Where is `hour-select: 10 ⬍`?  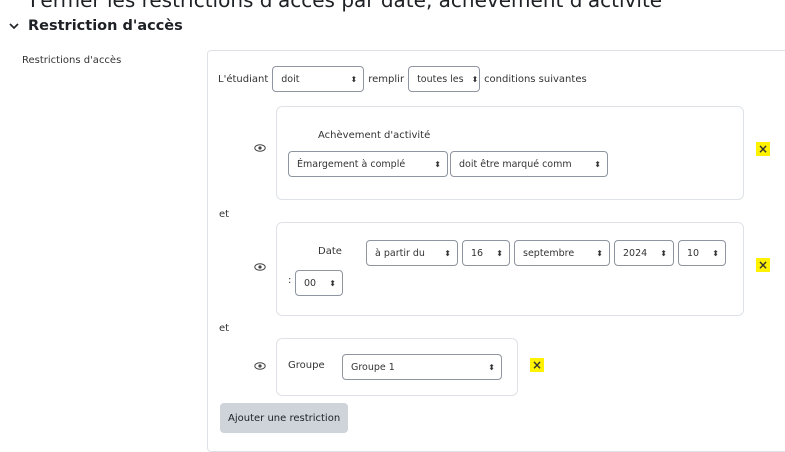
hour-select: 10 ⬍ is located at coordinates (702, 253).